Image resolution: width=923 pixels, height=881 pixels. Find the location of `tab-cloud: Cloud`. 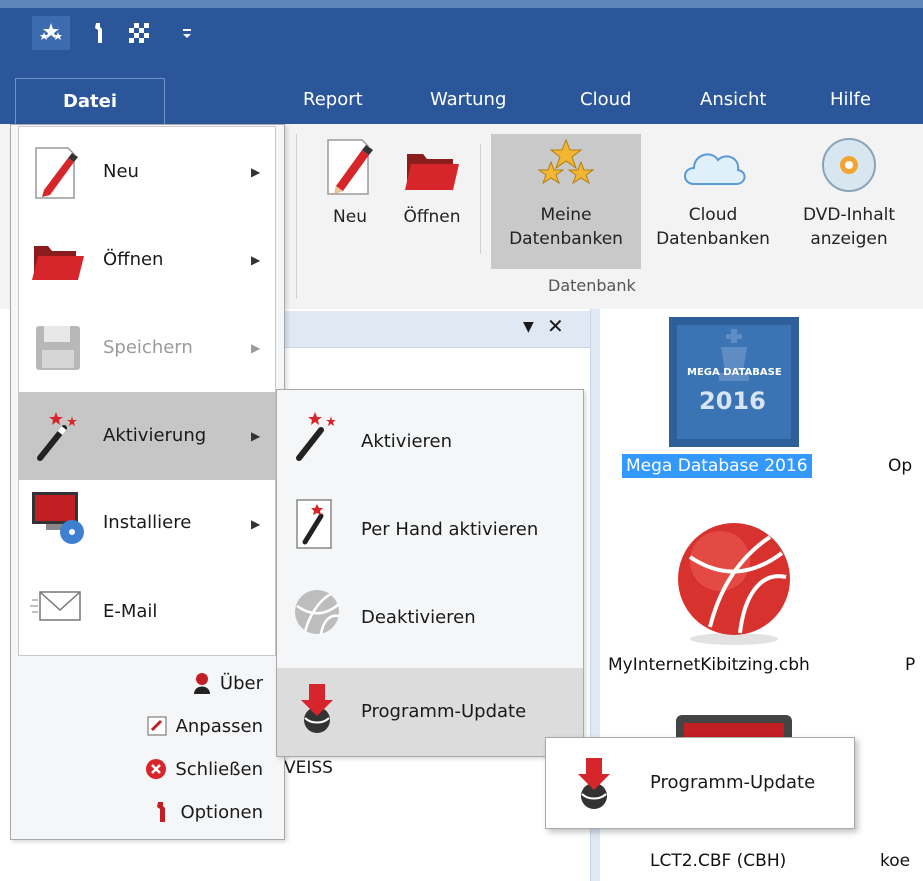

tab-cloud: Cloud is located at coordinates (605, 95).